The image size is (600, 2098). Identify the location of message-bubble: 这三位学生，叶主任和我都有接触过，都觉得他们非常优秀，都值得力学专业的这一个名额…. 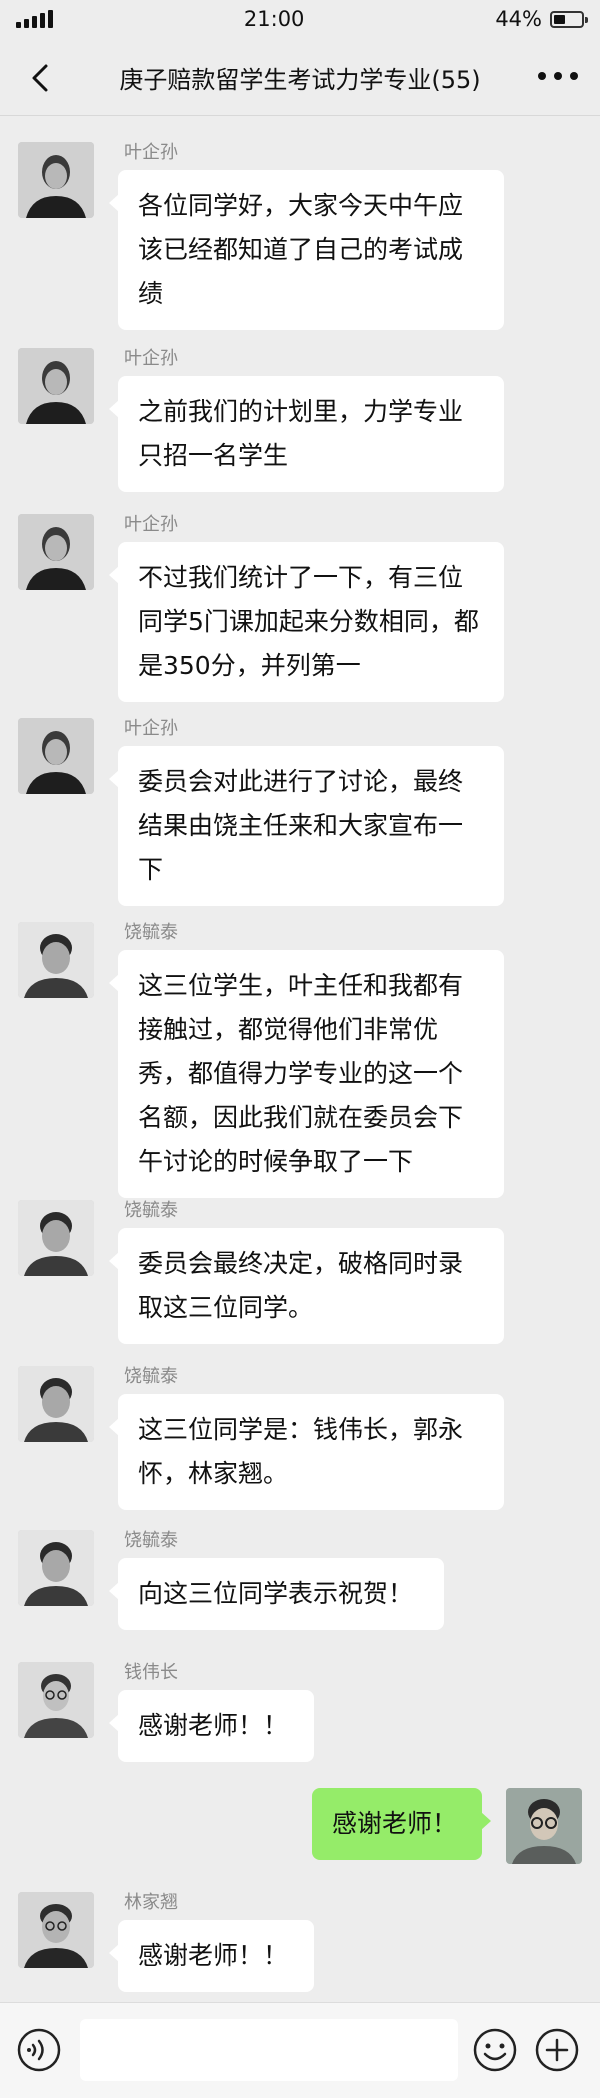
(306, 1074).